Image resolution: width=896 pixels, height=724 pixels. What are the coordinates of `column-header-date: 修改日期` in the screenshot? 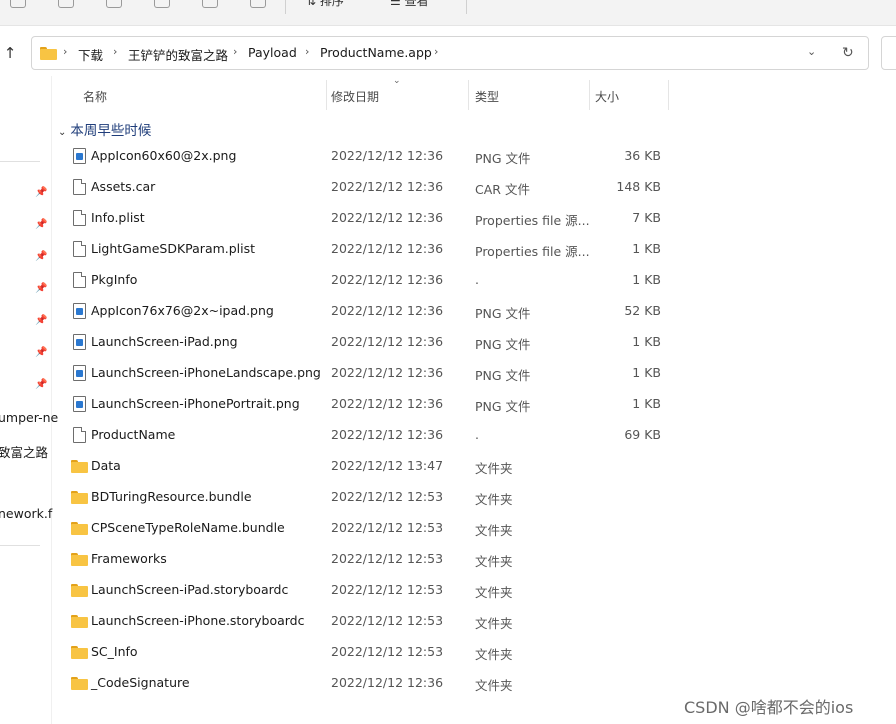 It's located at (355, 96).